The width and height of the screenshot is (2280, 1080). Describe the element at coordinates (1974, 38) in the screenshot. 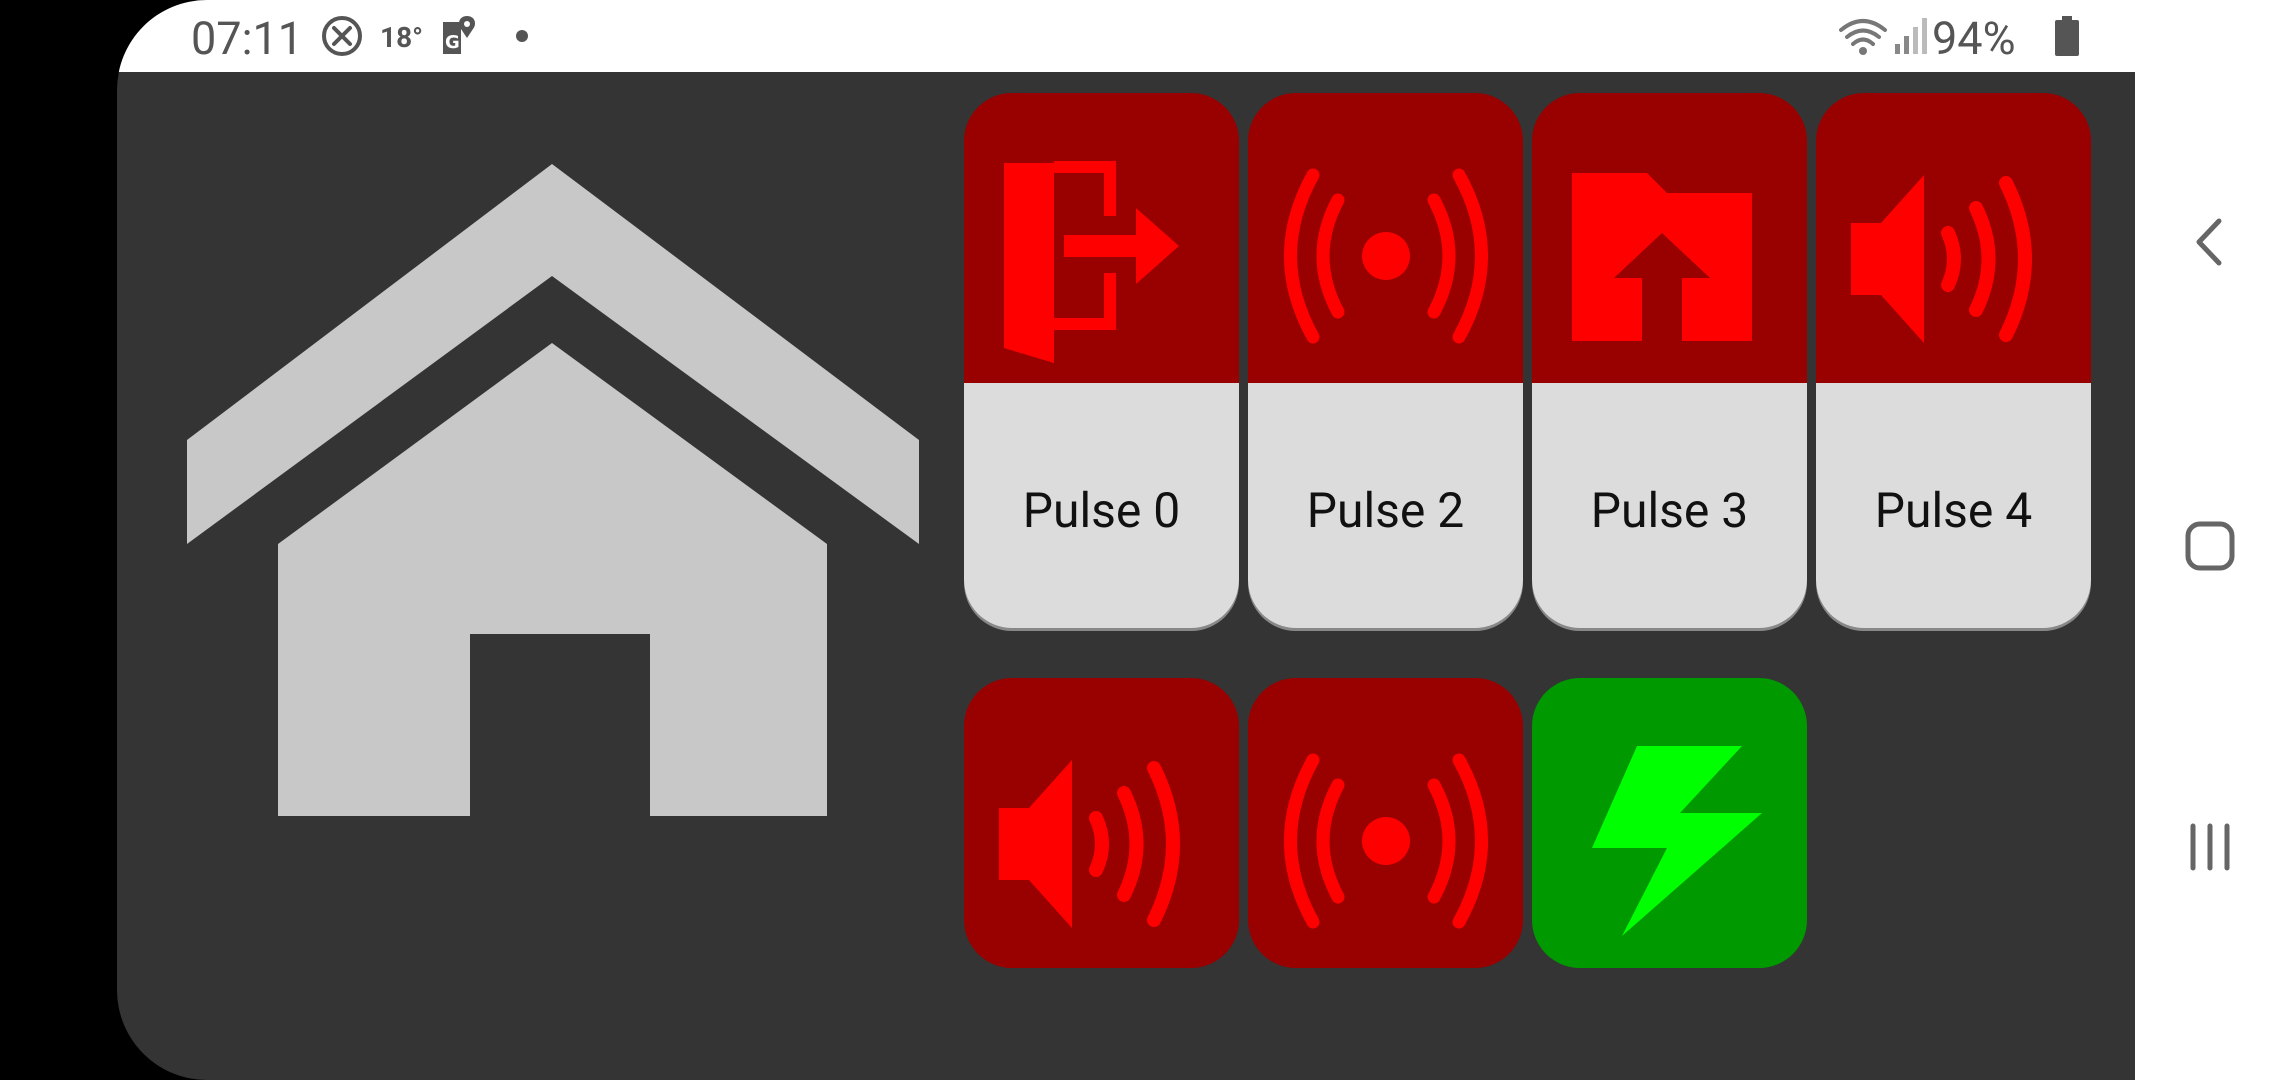

I see `battery-percent: 94%` at that location.